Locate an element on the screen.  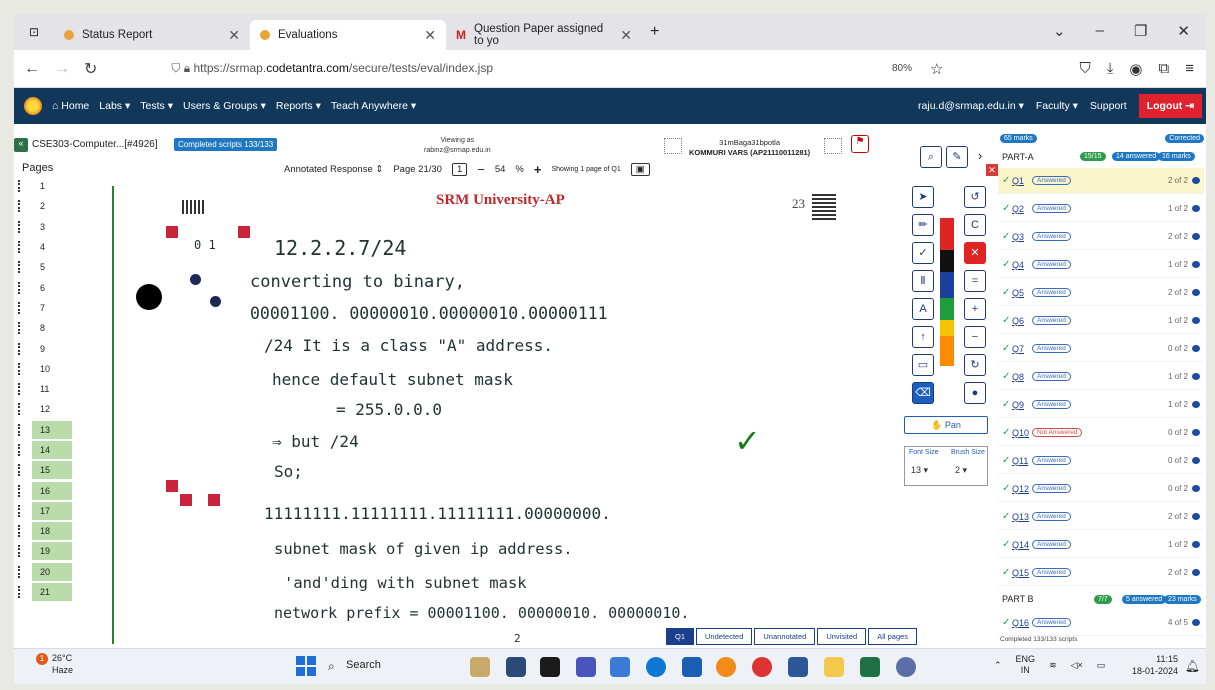
question-row-q13: ✓ Q13 Answered 2 of 2 is located at coordinates (1101, 517).